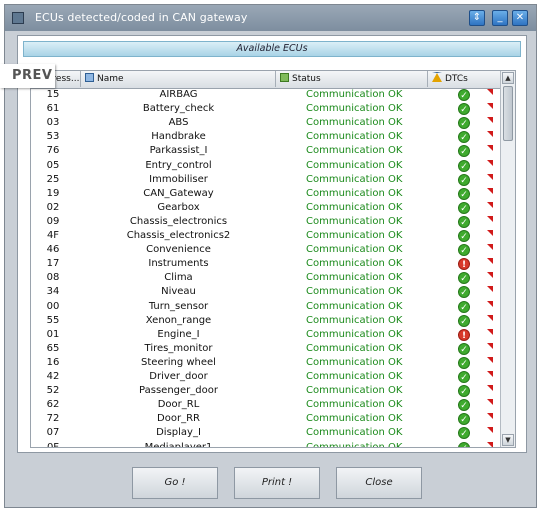 This screenshot has height=512, width=542. I want to click on table-row: 07 Display_I Communication OK ✓, so click(266, 433).